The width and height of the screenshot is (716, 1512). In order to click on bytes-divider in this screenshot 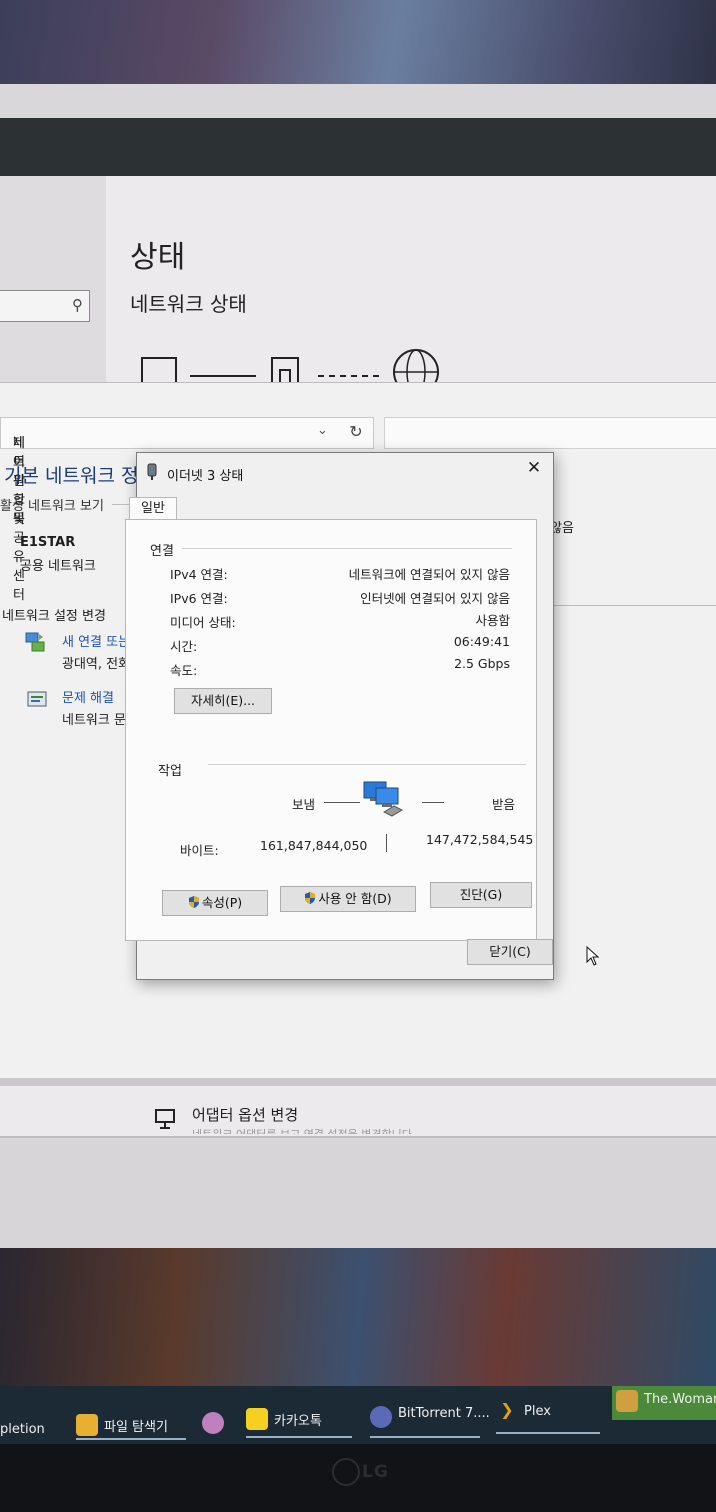, I will do `click(386, 843)`.